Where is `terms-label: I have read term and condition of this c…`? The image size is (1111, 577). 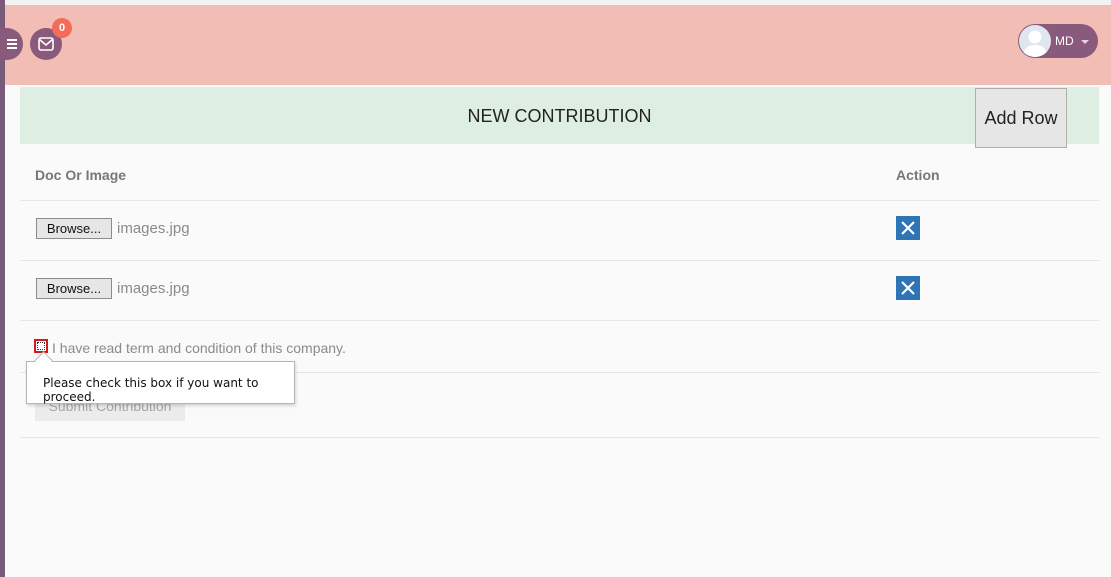 terms-label: I have read term and condition of this c… is located at coordinates (199, 348).